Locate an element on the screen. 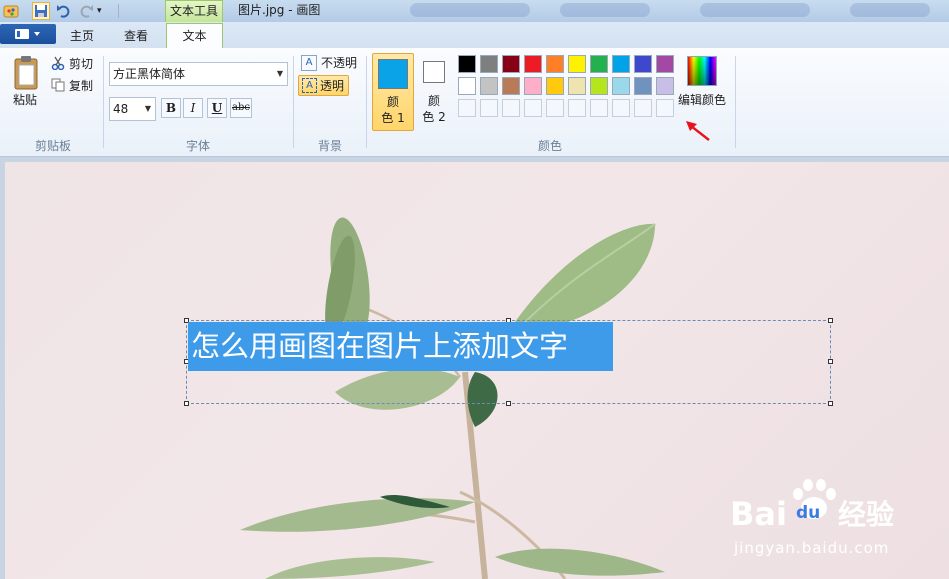 Image resolution: width=949 pixels, height=579 pixels. group-label-background: 背景 is located at coordinates (329, 146).